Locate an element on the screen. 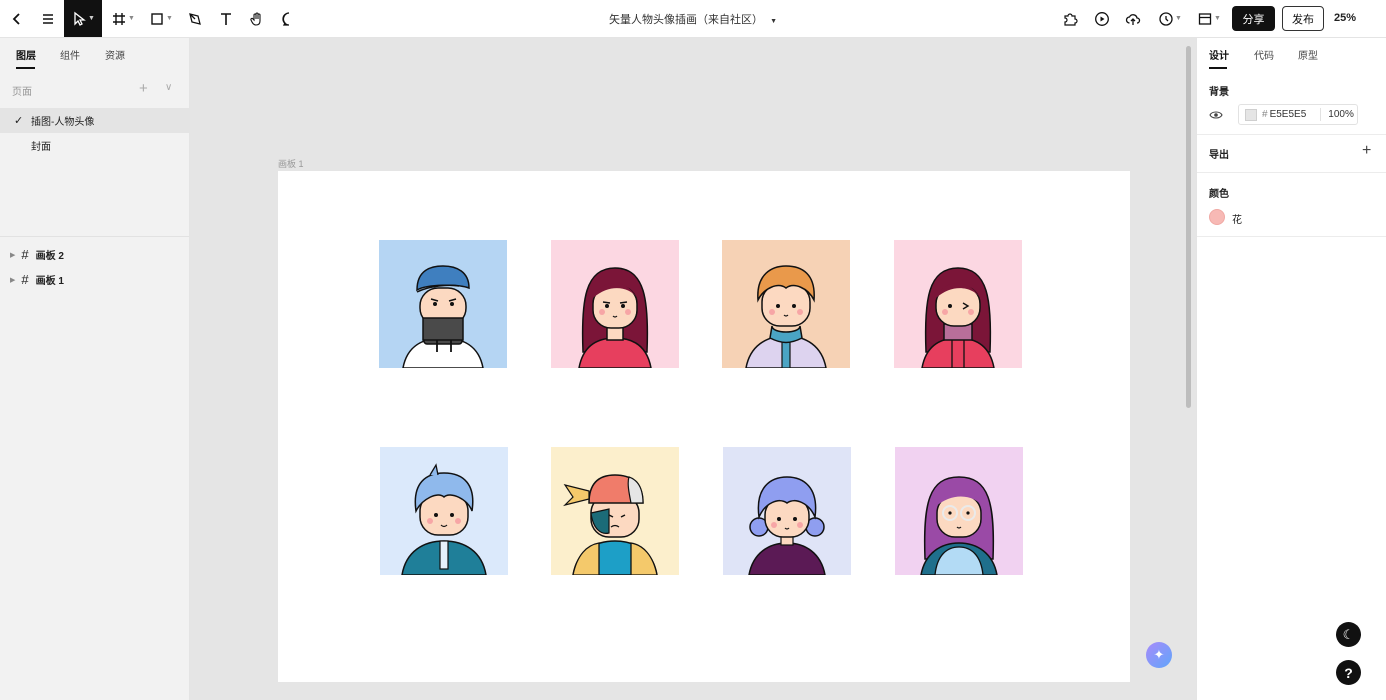  page-item-illustration: ✓ 插图-人物头像 is located at coordinates (94, 120).